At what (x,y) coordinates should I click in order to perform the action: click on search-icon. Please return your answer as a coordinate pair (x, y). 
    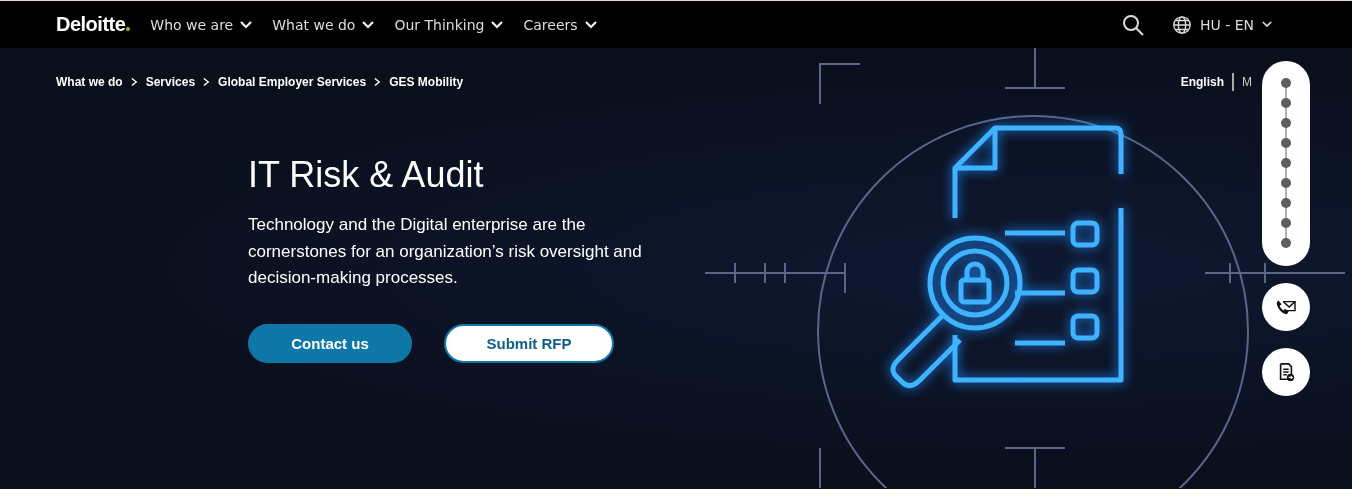
    Looking at the image, I should click on (1132, 24).